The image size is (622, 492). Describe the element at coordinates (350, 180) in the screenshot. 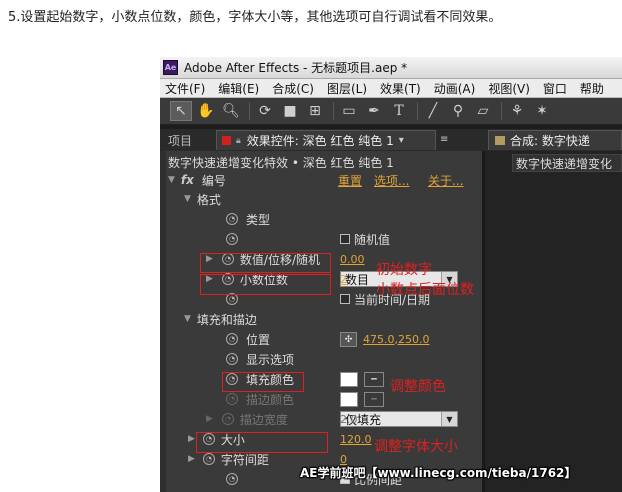

I see `reset-link: 重置` at that location.